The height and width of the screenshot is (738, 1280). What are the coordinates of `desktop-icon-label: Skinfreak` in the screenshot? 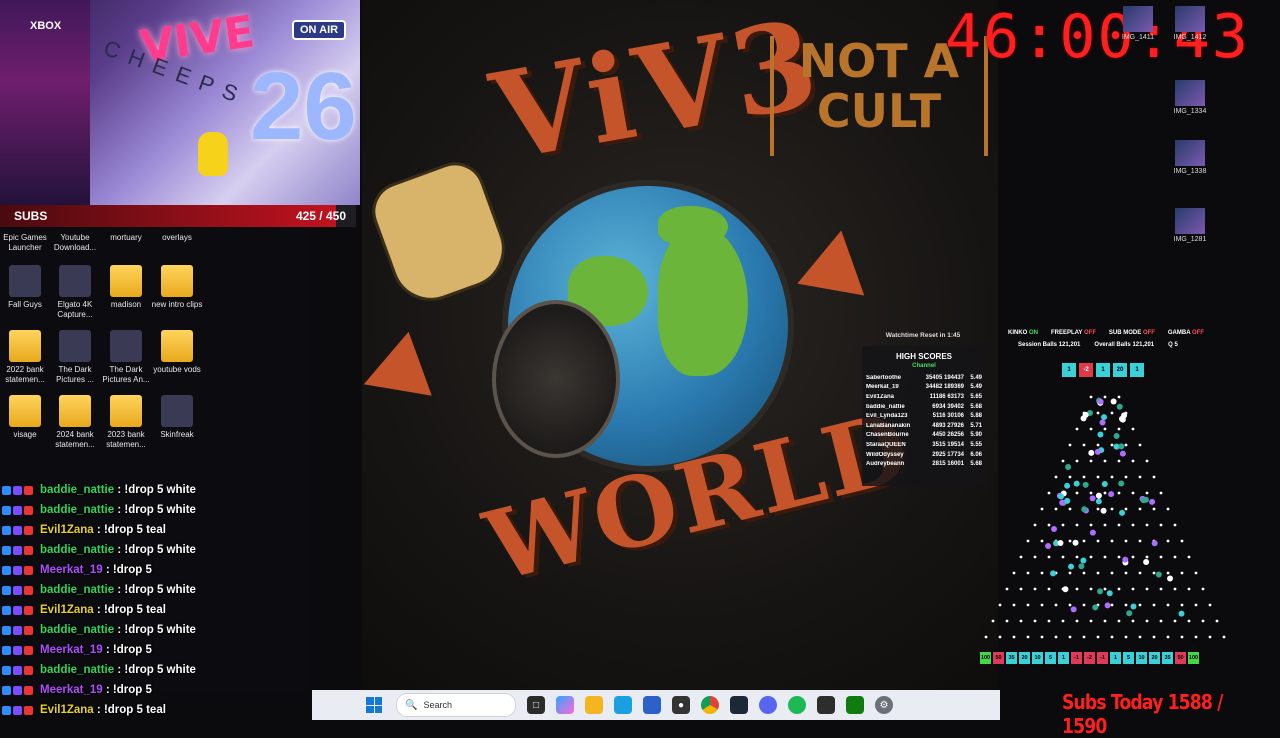 It's located at (177, 434).